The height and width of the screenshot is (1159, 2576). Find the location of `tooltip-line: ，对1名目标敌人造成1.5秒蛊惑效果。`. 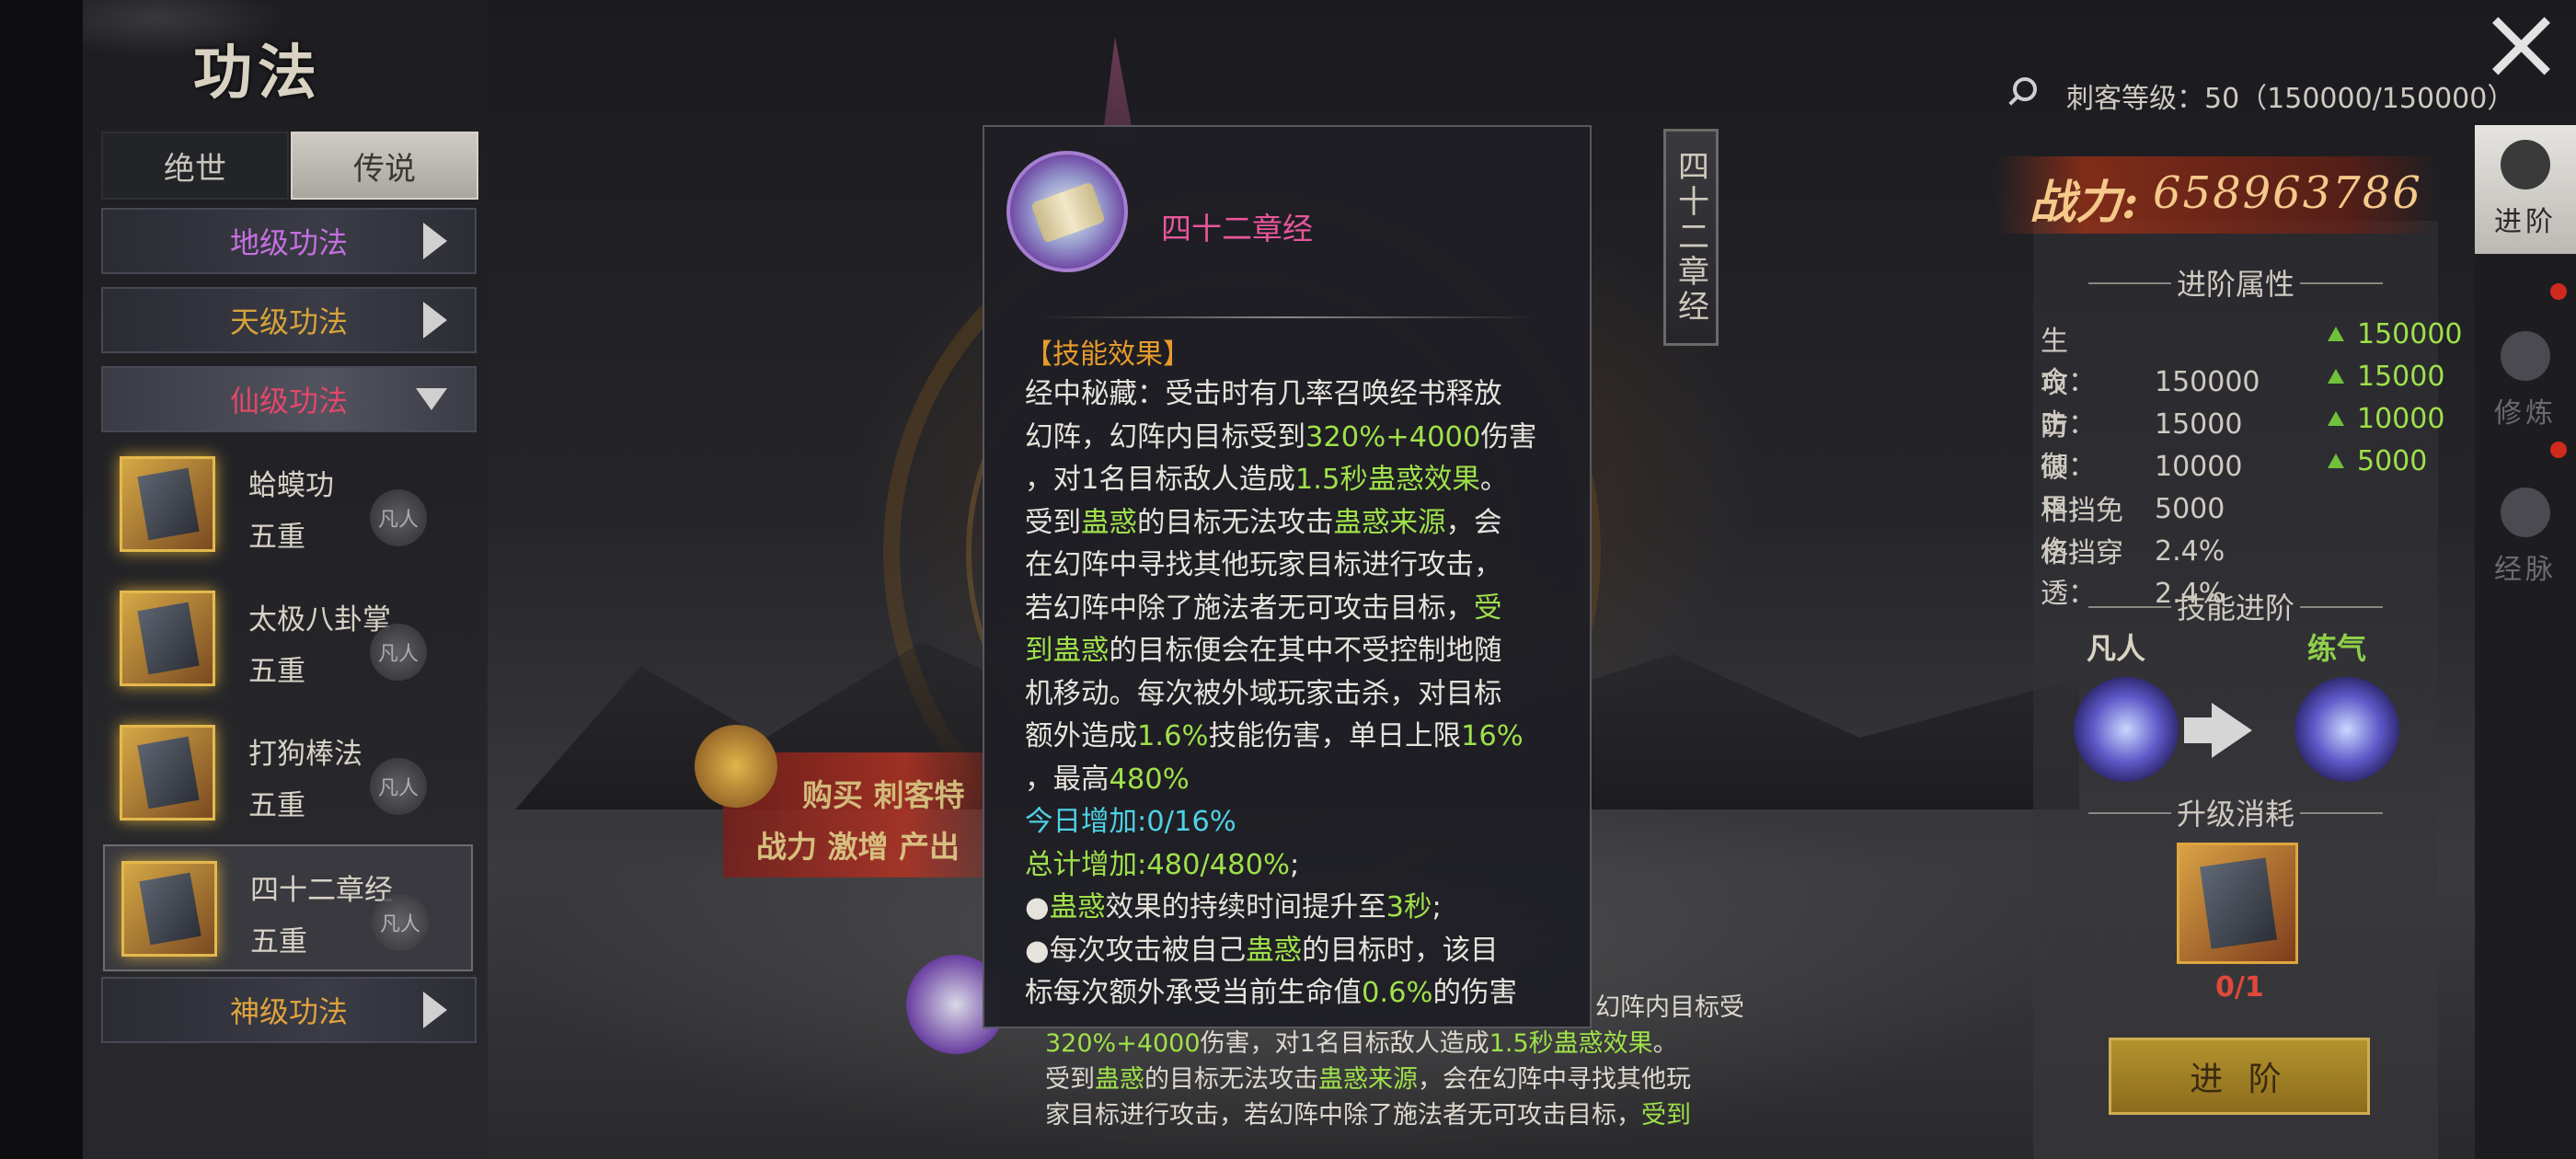

tooltip-line: ，对1名目标敌人造成1.5秒蛊惑效果。 is located at coordinates (1267, 480).